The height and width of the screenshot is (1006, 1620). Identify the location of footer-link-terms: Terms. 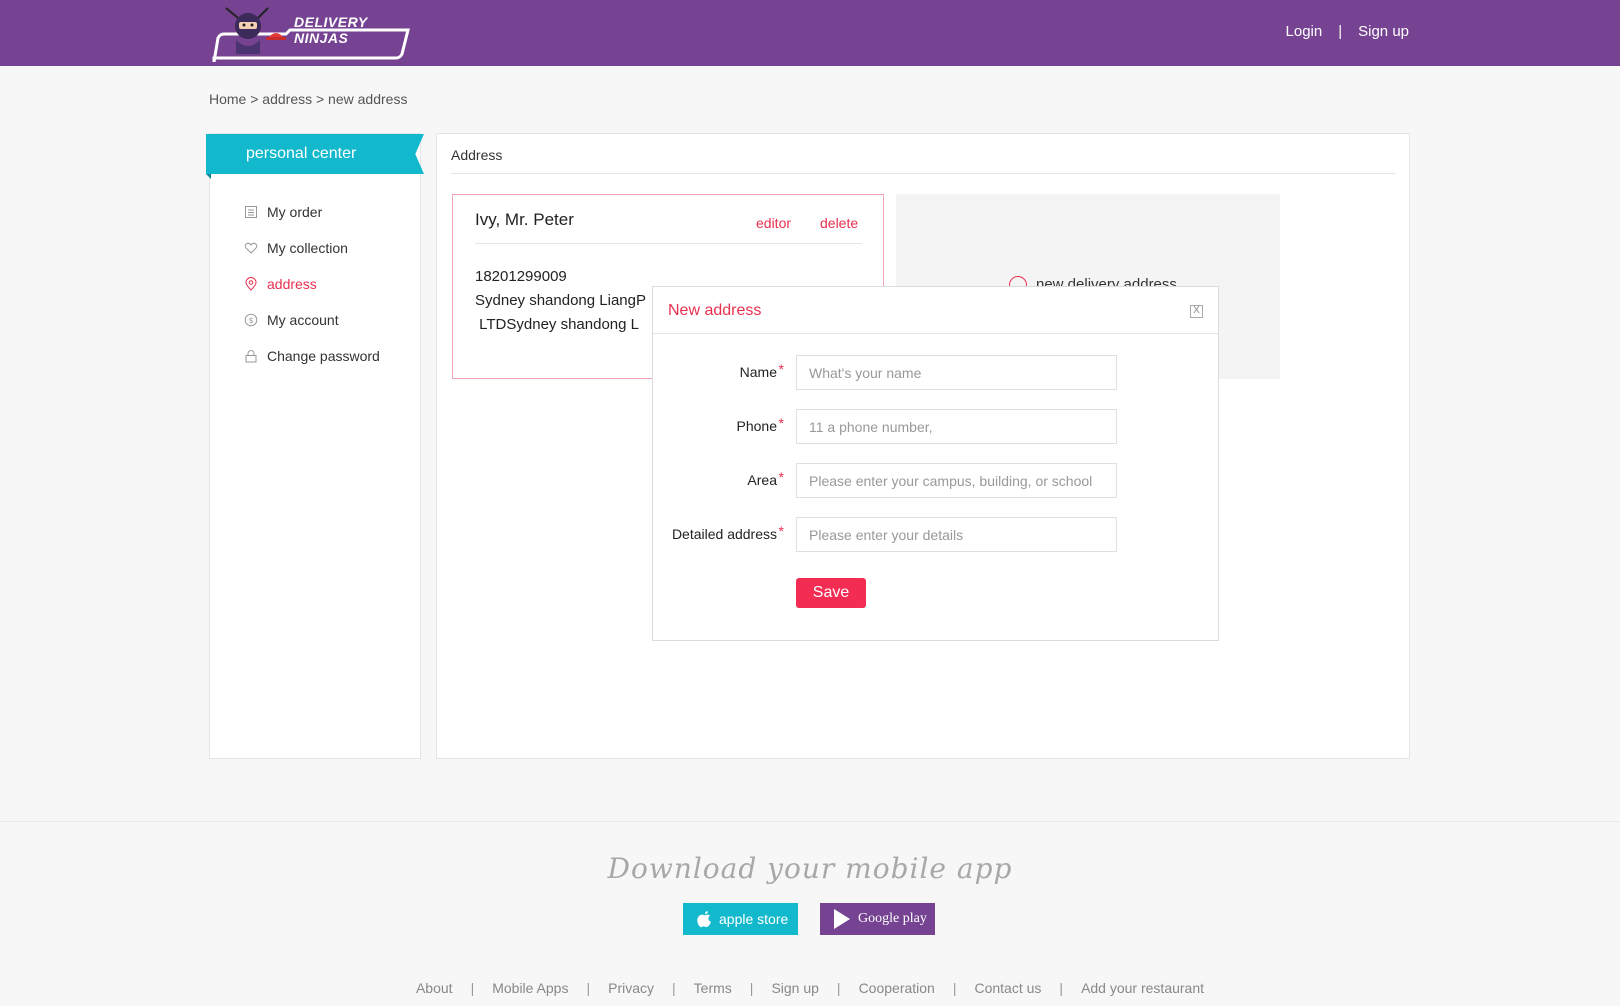
(713, 988).